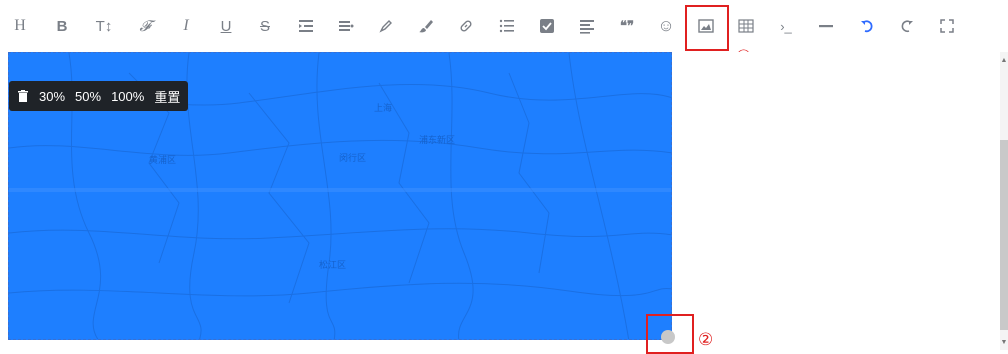 The width and height of the screenshot is (1008, 354). I want to click on emoji-icon: ☺, so click(666, 25).